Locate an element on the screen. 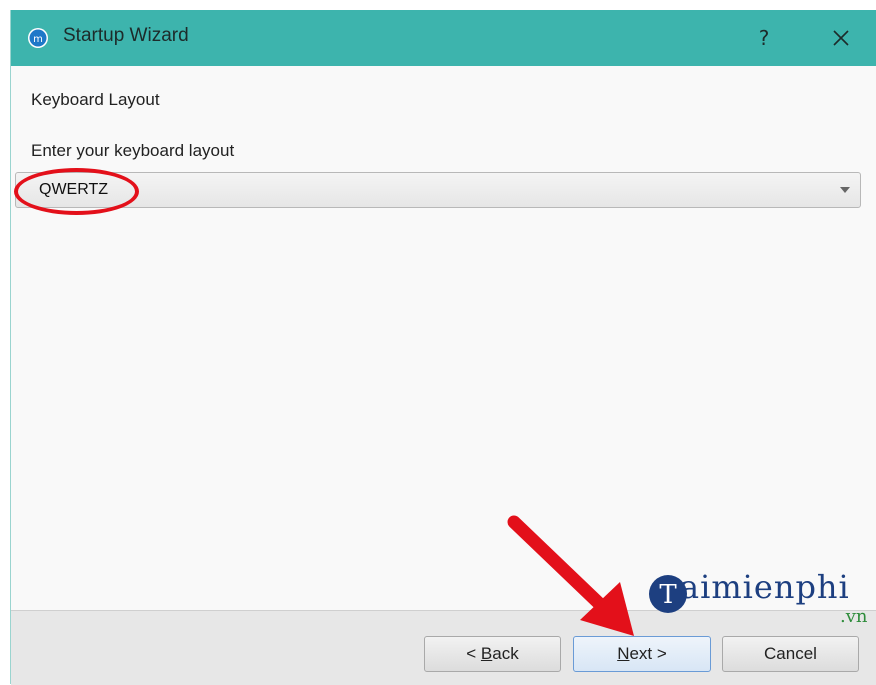 The width and height of the screenshot is (876, 685). window-title: Startup Wizard is located at coordinates (126, 35).